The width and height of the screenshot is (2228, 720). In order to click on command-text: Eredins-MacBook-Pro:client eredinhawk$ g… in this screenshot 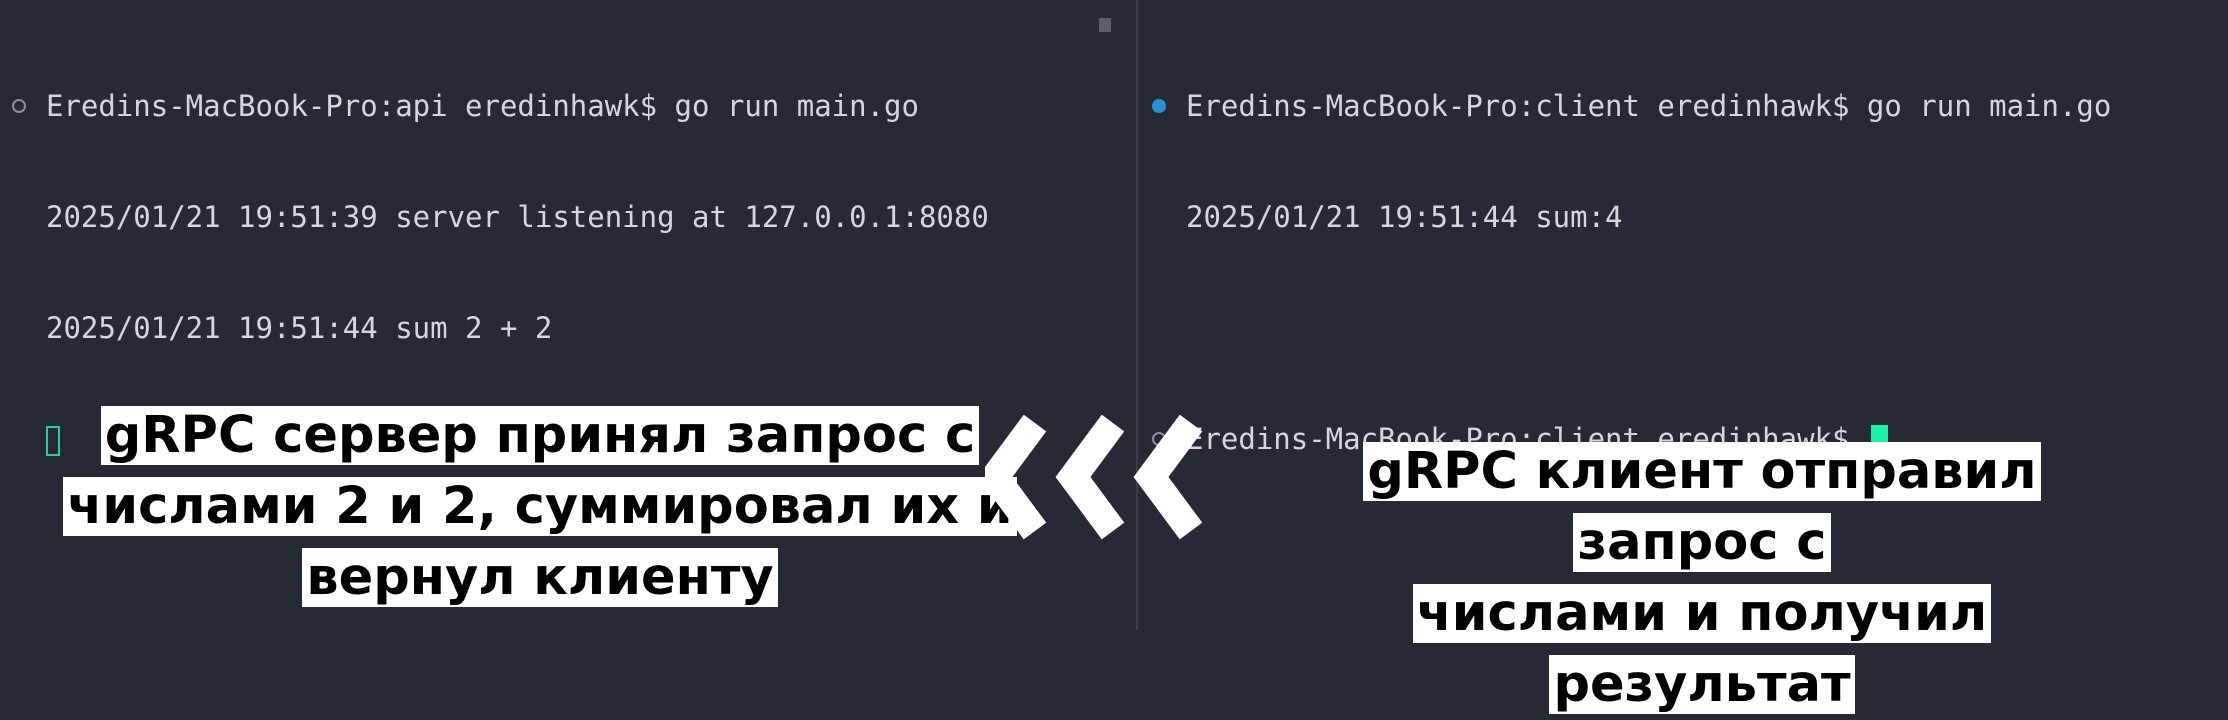, I will do `click(1649, 106)`.